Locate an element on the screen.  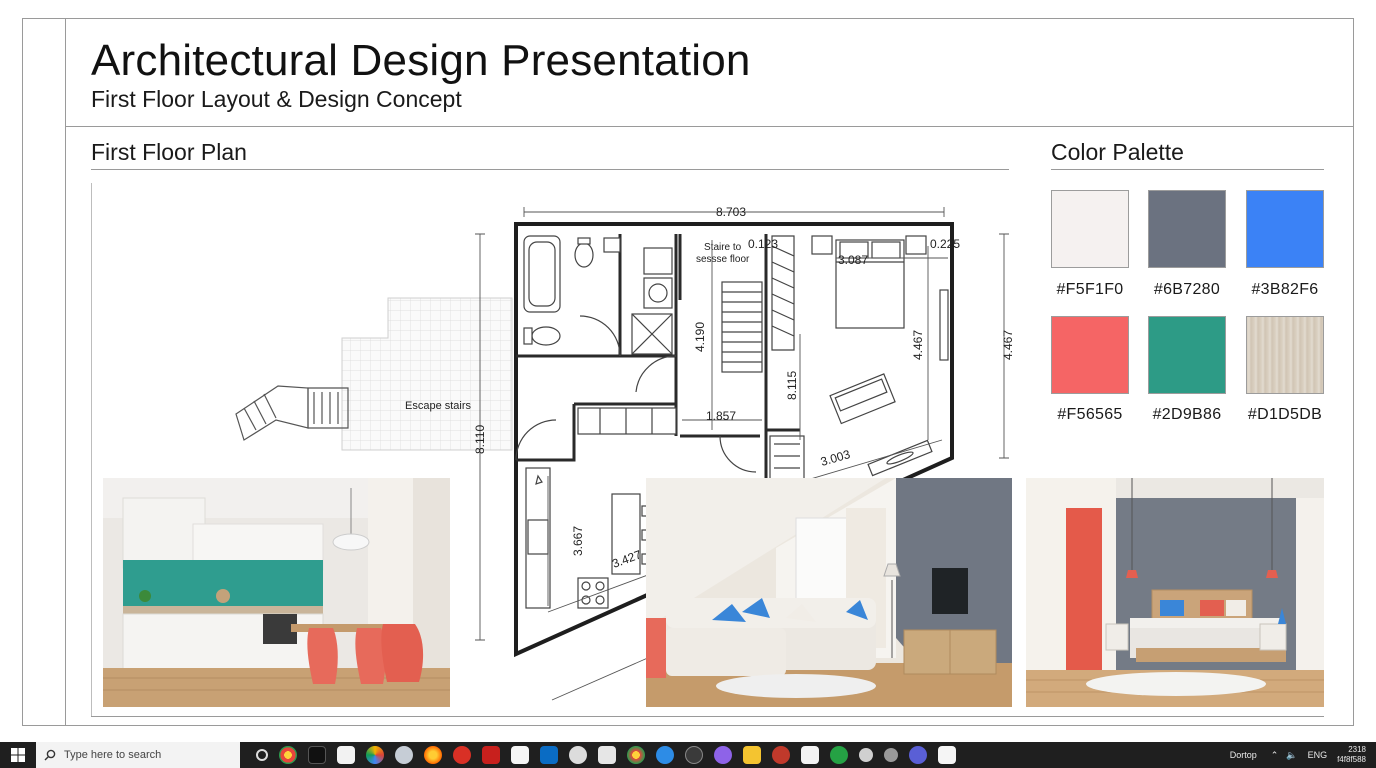
start-button is located at coordinates (18, 755).